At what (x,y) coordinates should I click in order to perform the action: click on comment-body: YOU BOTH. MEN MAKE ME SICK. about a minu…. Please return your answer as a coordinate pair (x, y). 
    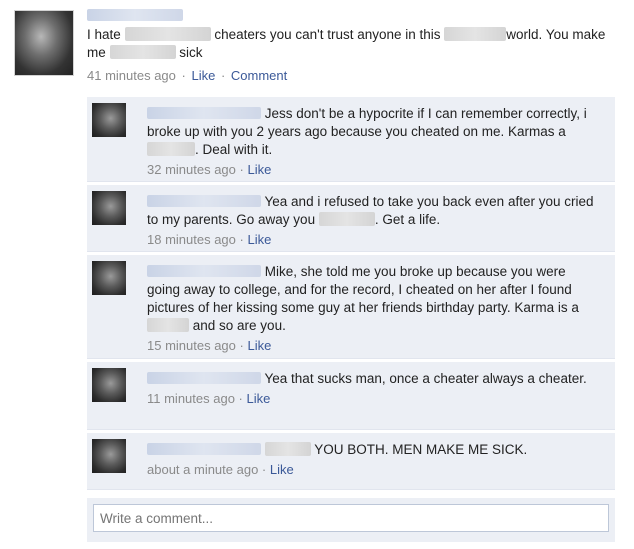
    Looking at the image, I should click on (373, 459).